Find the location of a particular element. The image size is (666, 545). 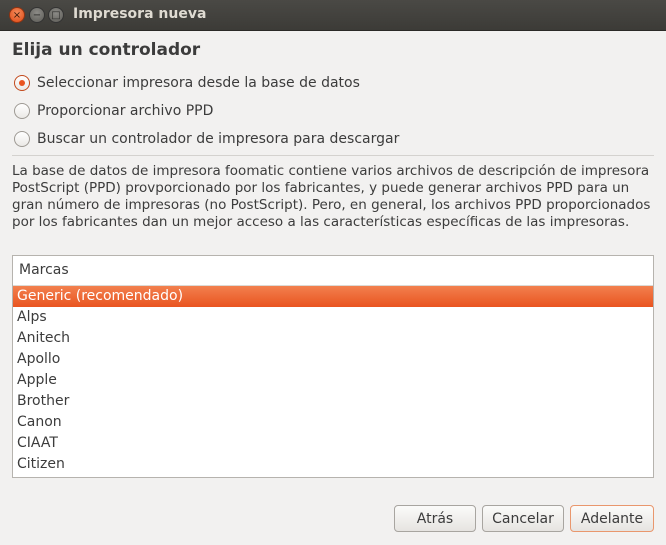

list-item-generic: Generic (recomendado) is located at coordinates (333, 296).